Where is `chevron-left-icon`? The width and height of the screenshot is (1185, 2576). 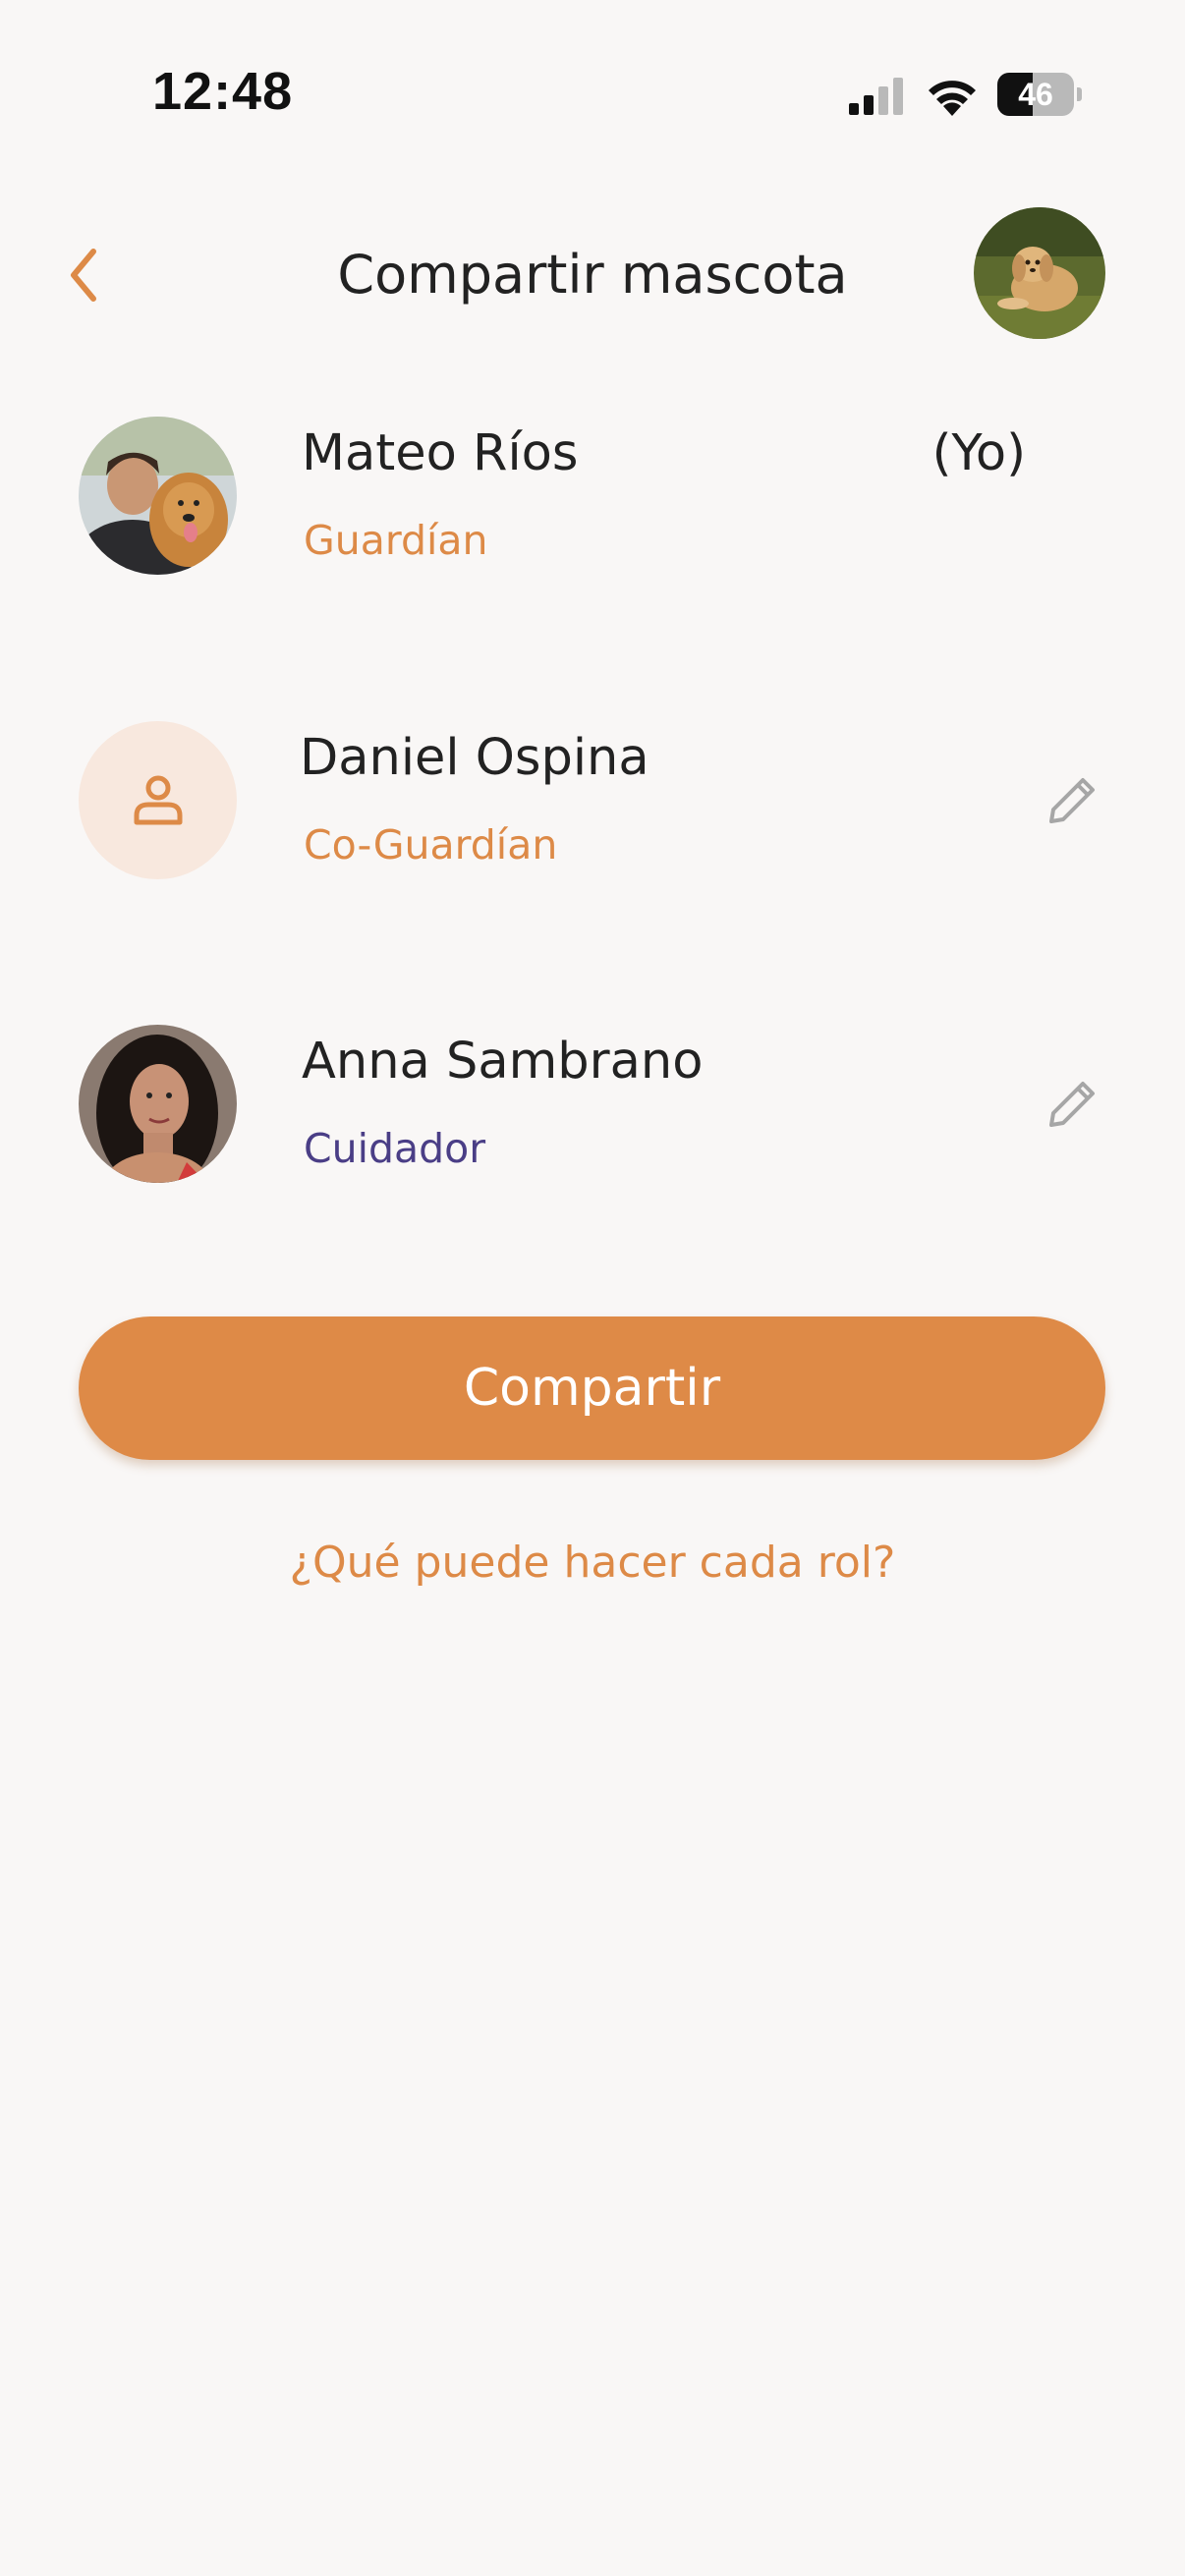 chevron-left-icon is located at coordinates (84, 275).